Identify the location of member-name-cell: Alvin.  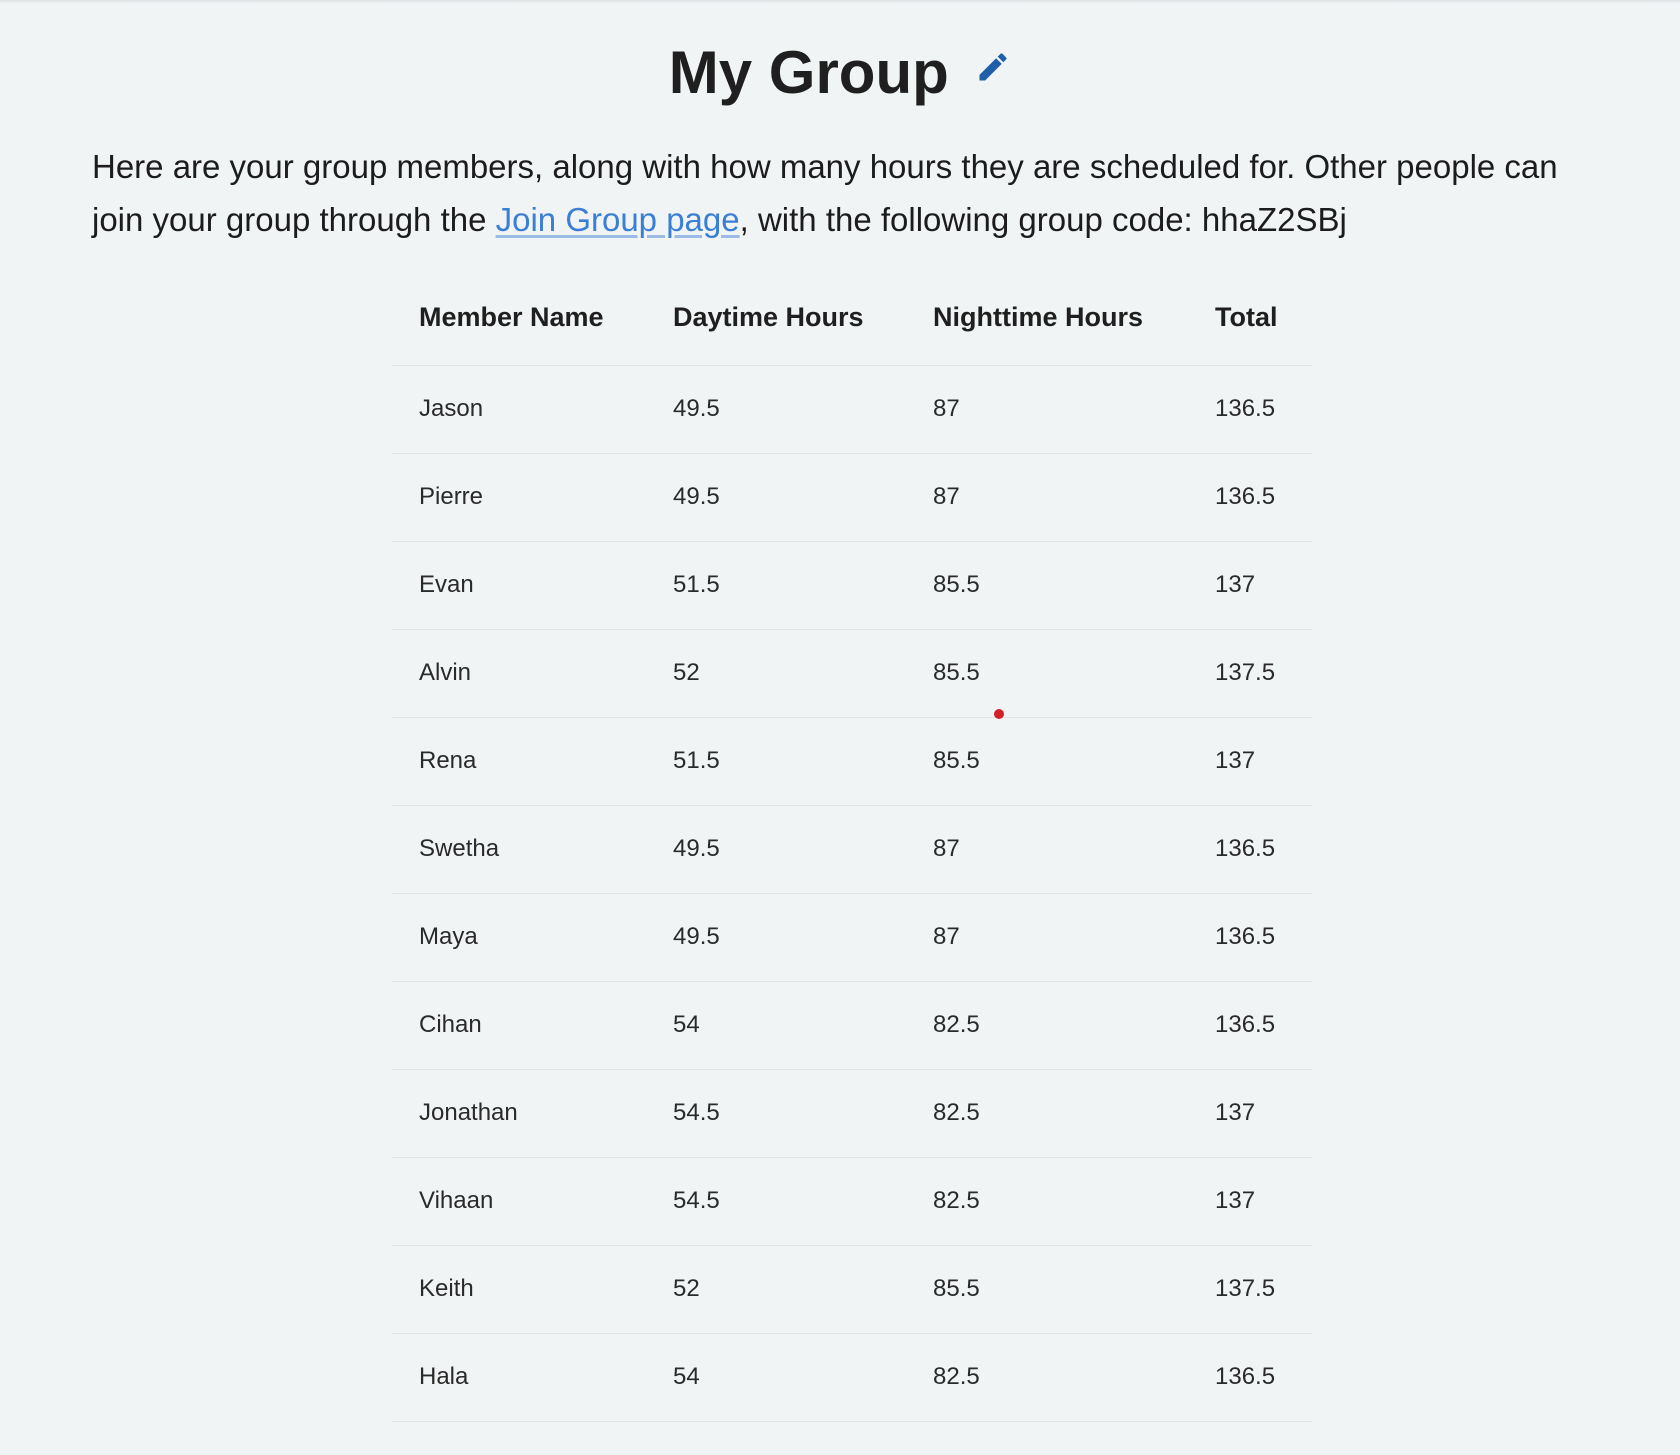
(519, 673).